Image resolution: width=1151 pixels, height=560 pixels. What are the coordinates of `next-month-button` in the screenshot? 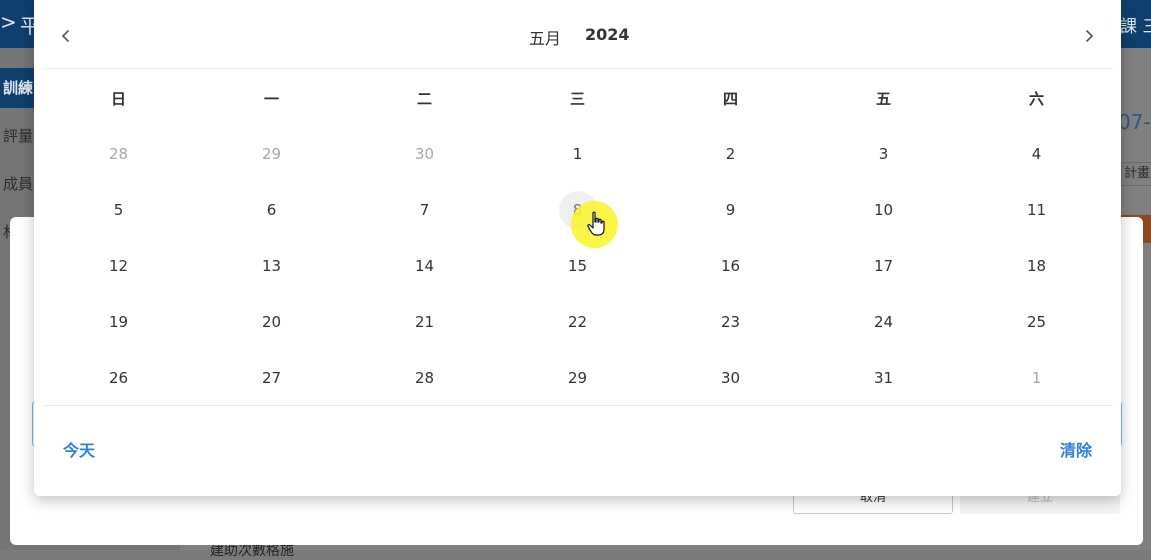 It's located at (1089, 36).